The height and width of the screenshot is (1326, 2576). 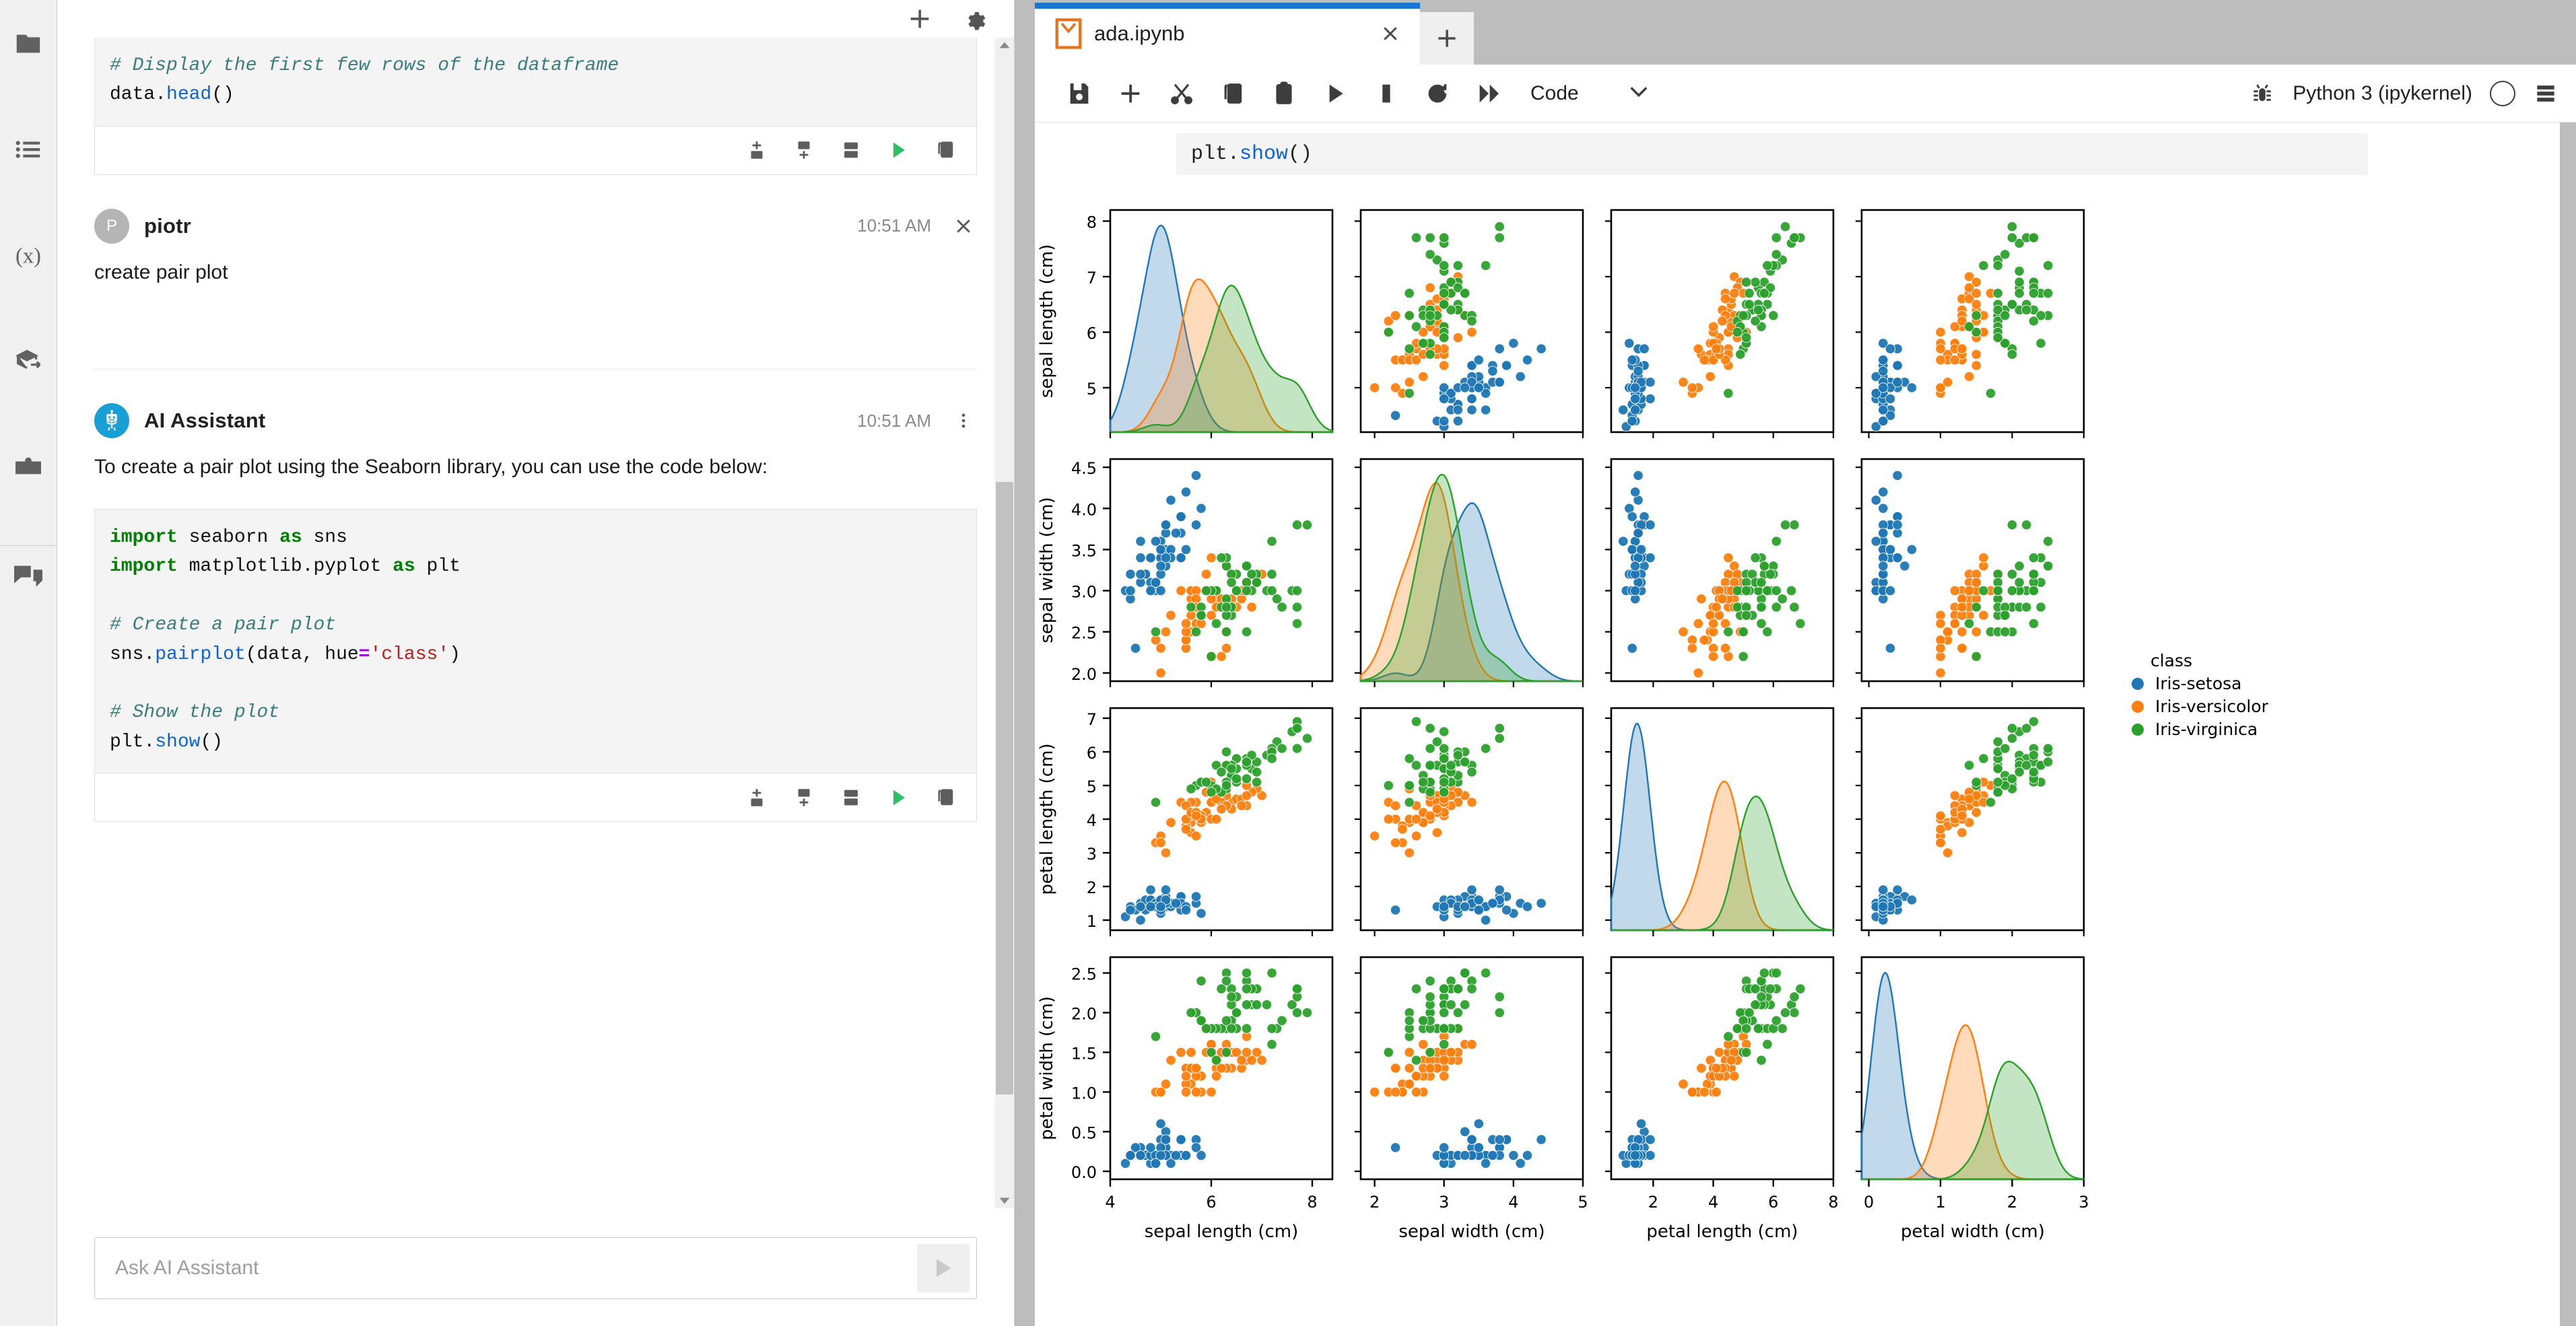 I want to click on y-tick-label: 4.5, so click(x=1084, y=468).